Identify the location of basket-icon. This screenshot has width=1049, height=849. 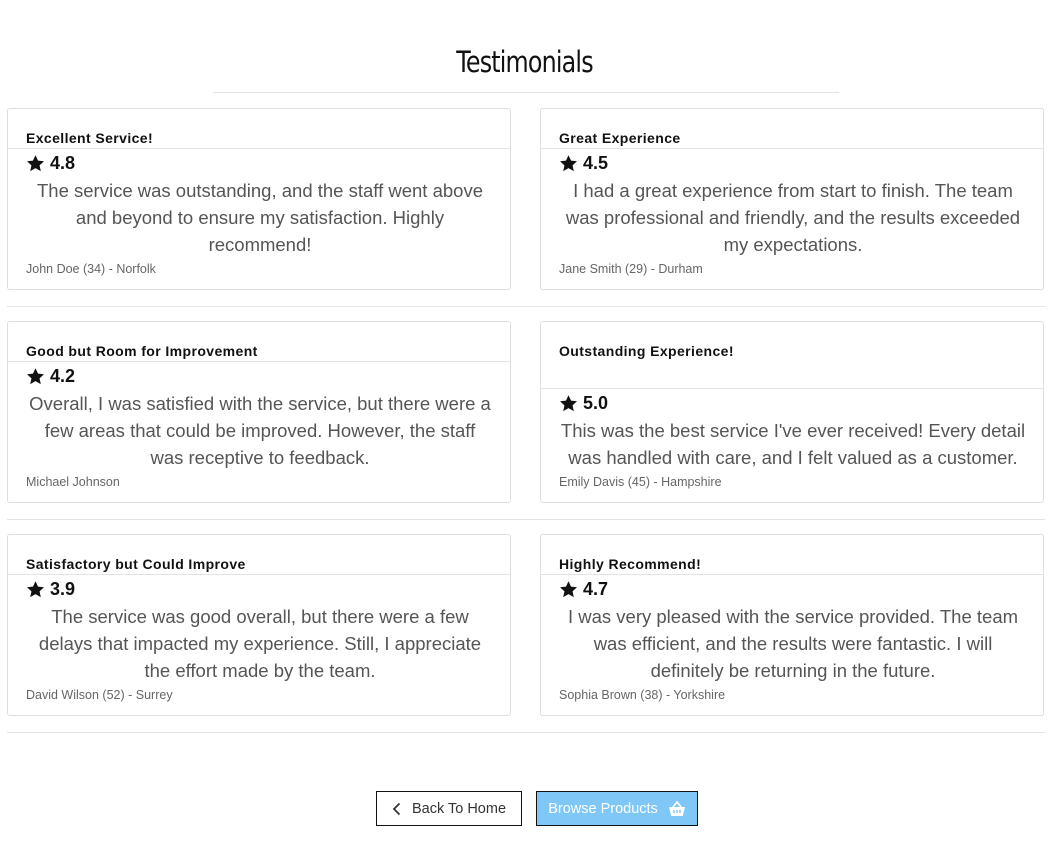
(676, 808).